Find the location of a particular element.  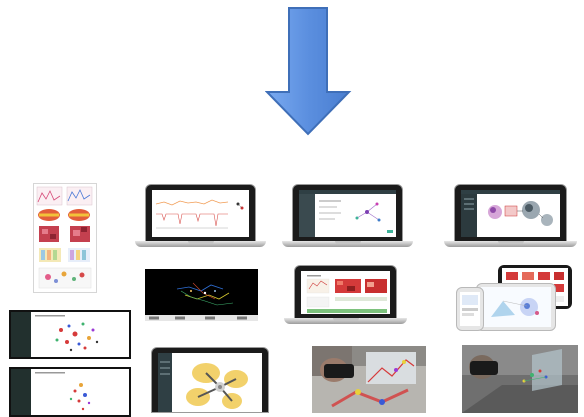

laptop-3d-molecule is located at coordinates (210, 380).